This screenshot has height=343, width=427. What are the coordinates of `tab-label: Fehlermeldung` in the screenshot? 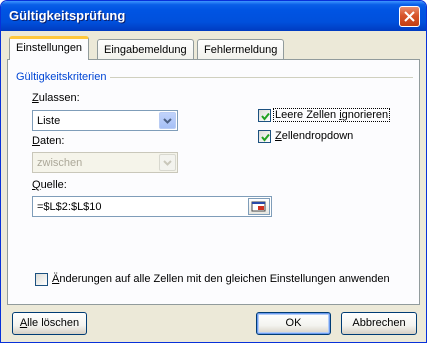 It's located at (241, 50).